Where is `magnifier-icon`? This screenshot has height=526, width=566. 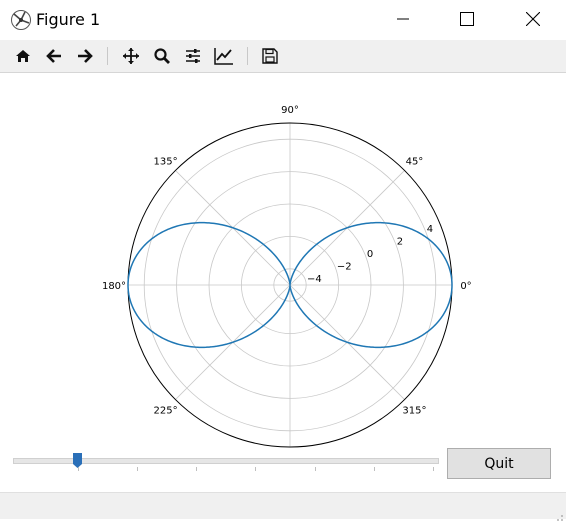
magnifier-icon is located at coordinates (162, 56).